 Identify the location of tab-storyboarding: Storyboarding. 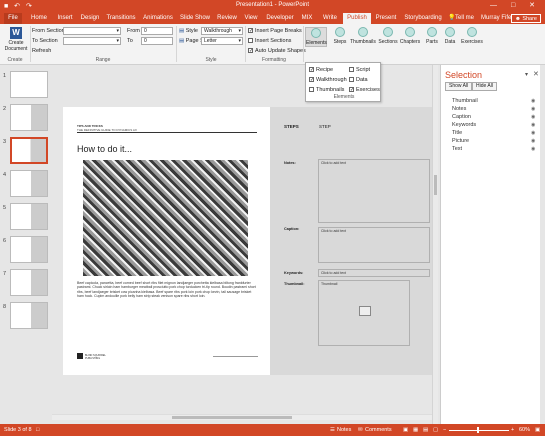
(423, 18).